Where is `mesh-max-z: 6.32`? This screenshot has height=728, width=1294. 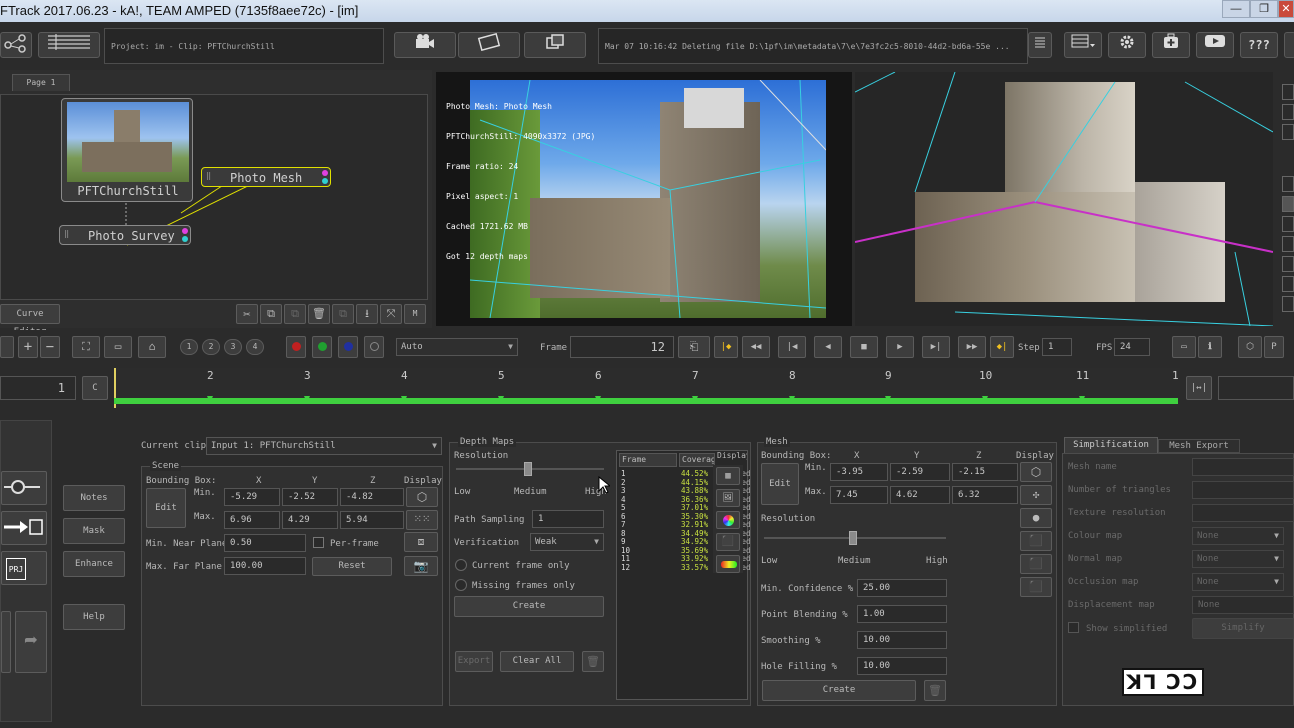
mesh-max-z: 6.32 is located at coordinates (985, 495).